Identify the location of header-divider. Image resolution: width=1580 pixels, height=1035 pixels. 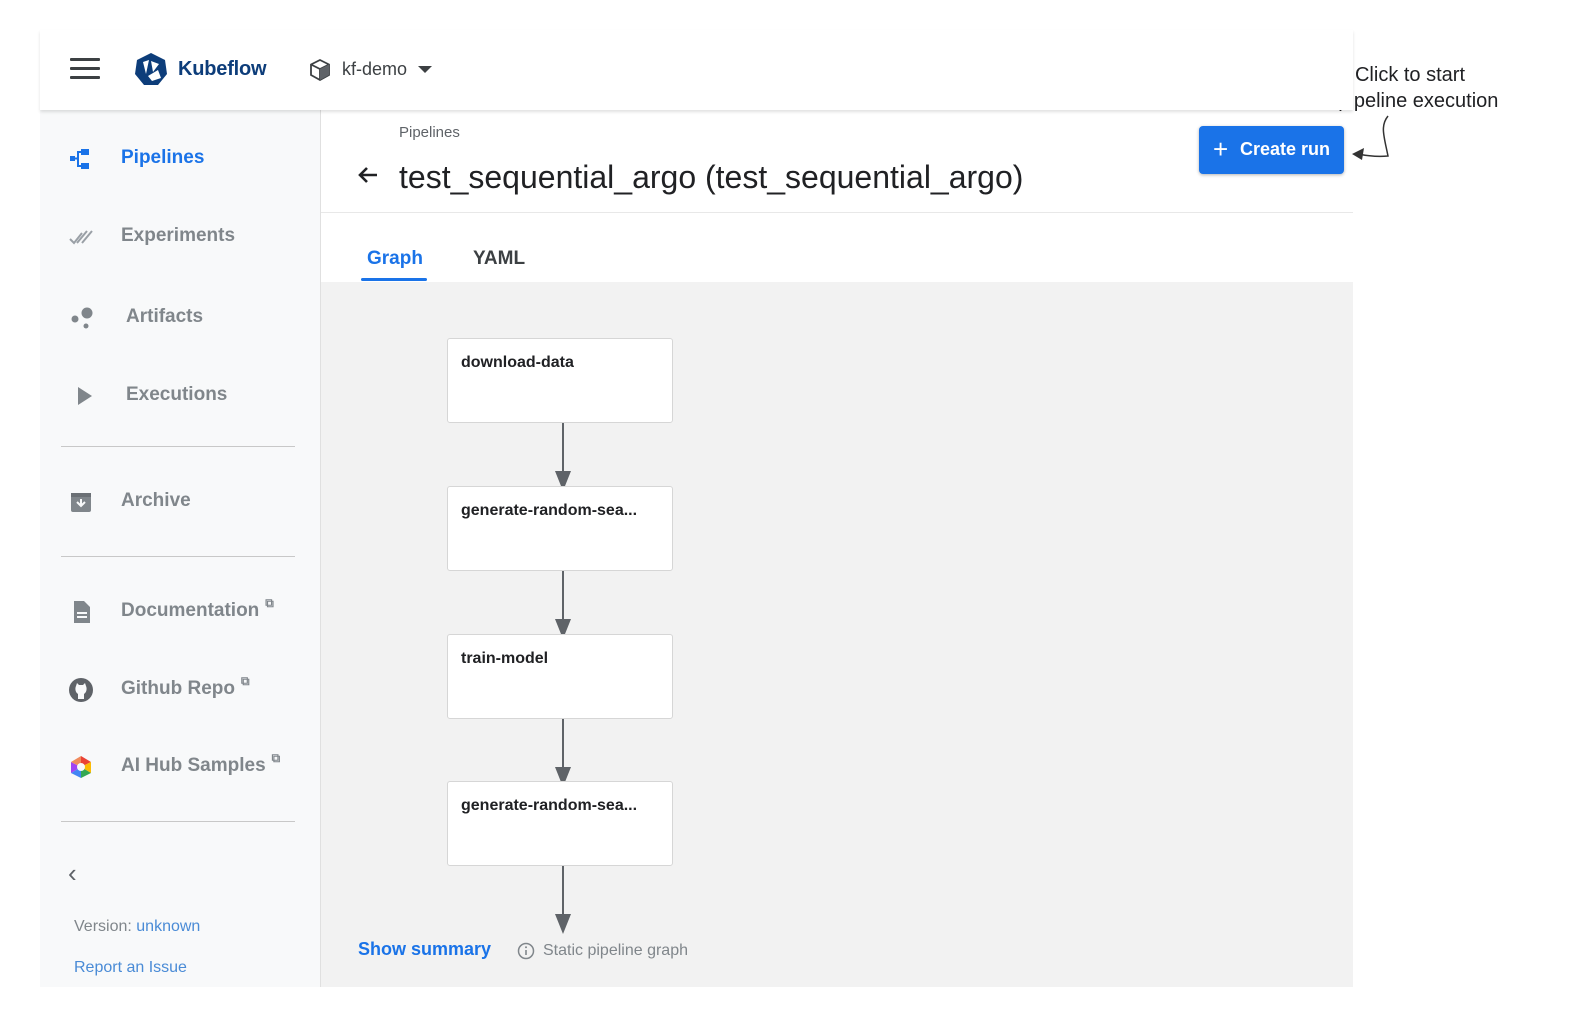
(837, 212).